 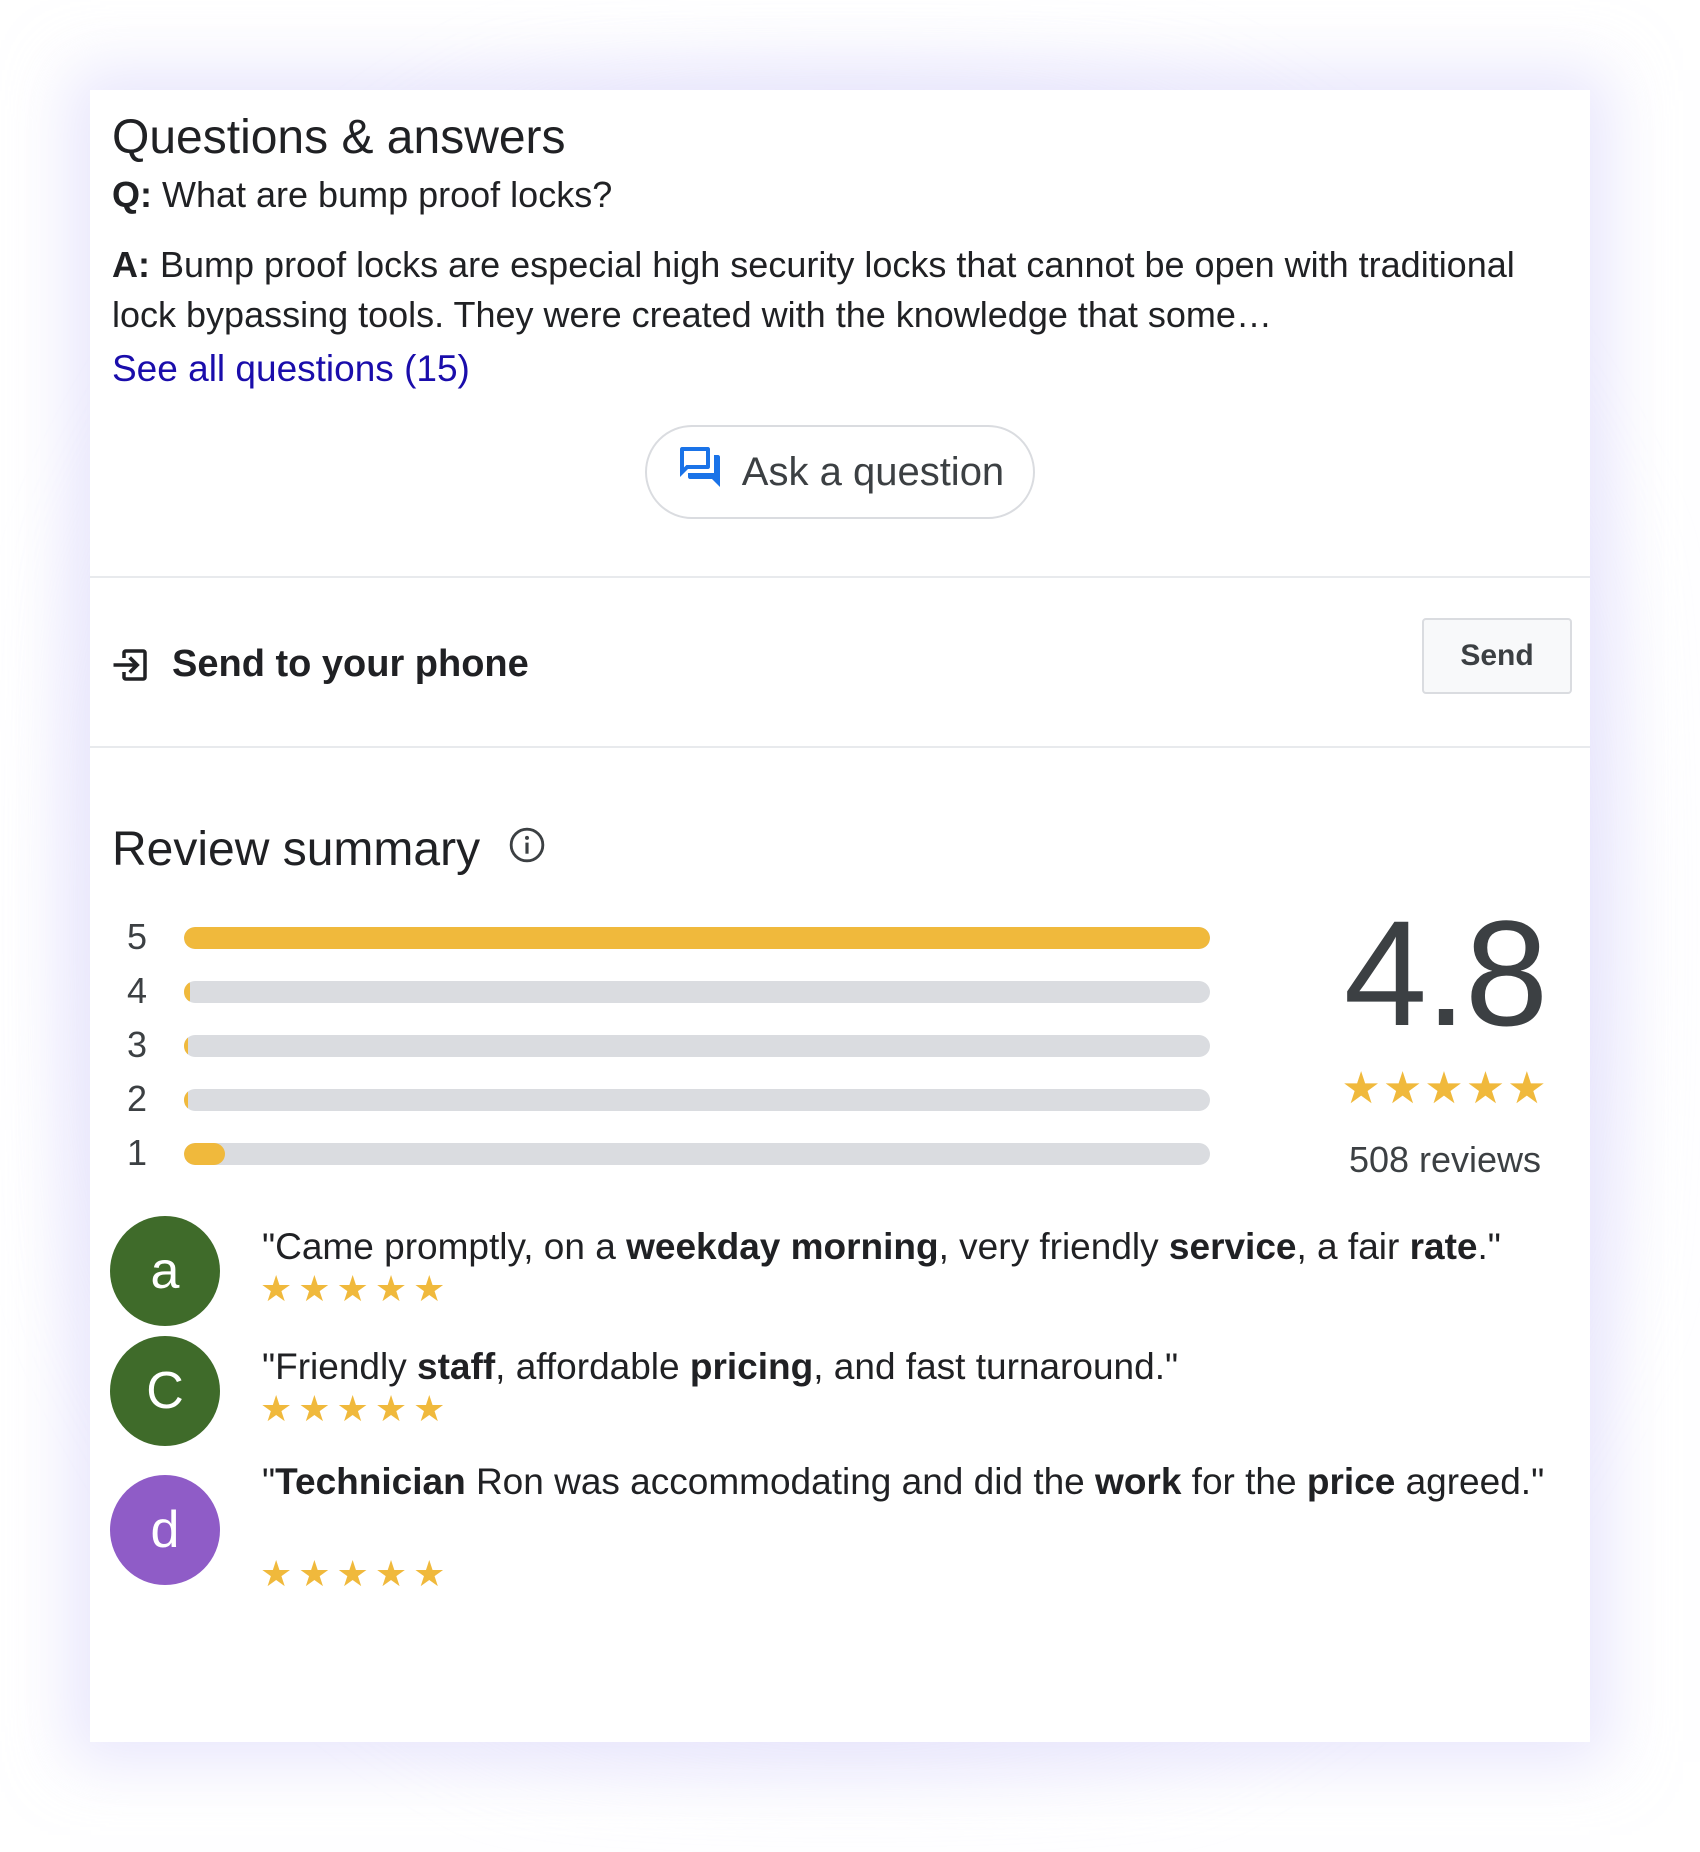 What do you see at coordinates (1351, 1481) in the screenshot?
I see `snippet-keyword: price` at bounding box center [1351, 1481].